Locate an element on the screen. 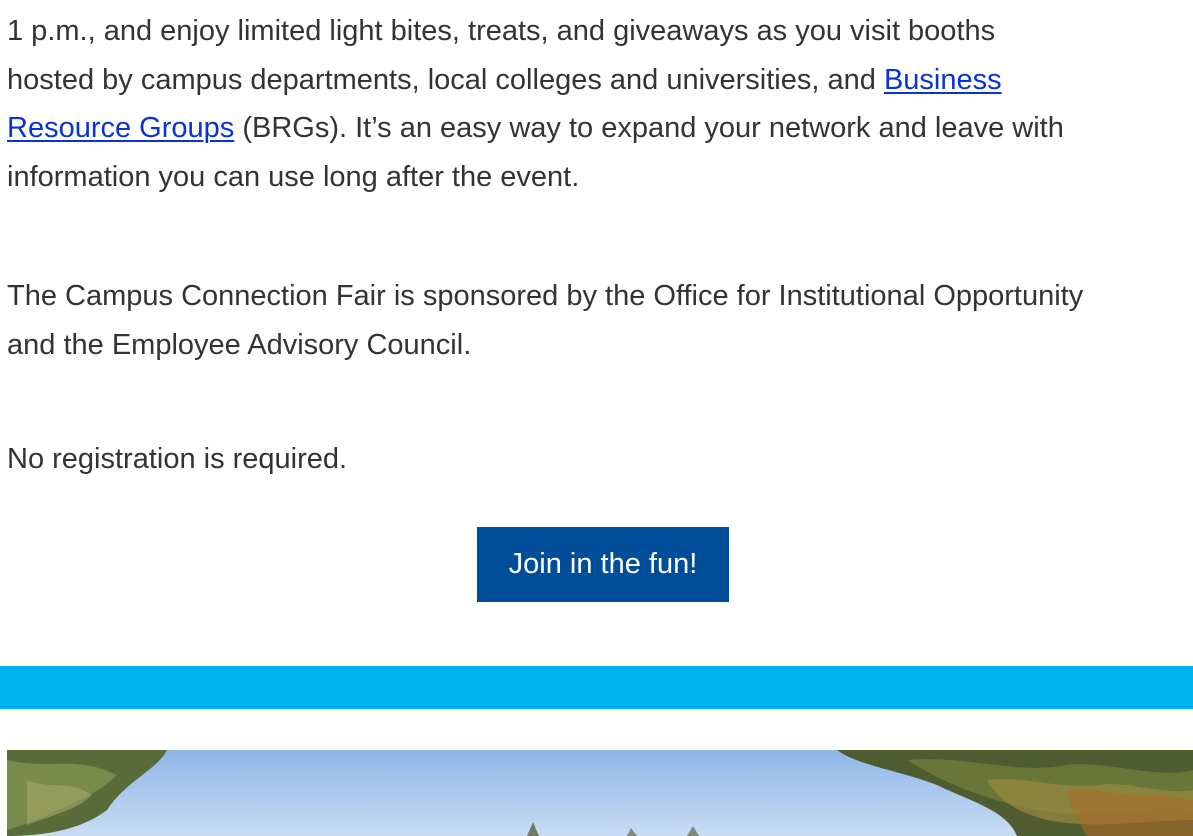  section-divider-bar is located at coordinates (596, 687).